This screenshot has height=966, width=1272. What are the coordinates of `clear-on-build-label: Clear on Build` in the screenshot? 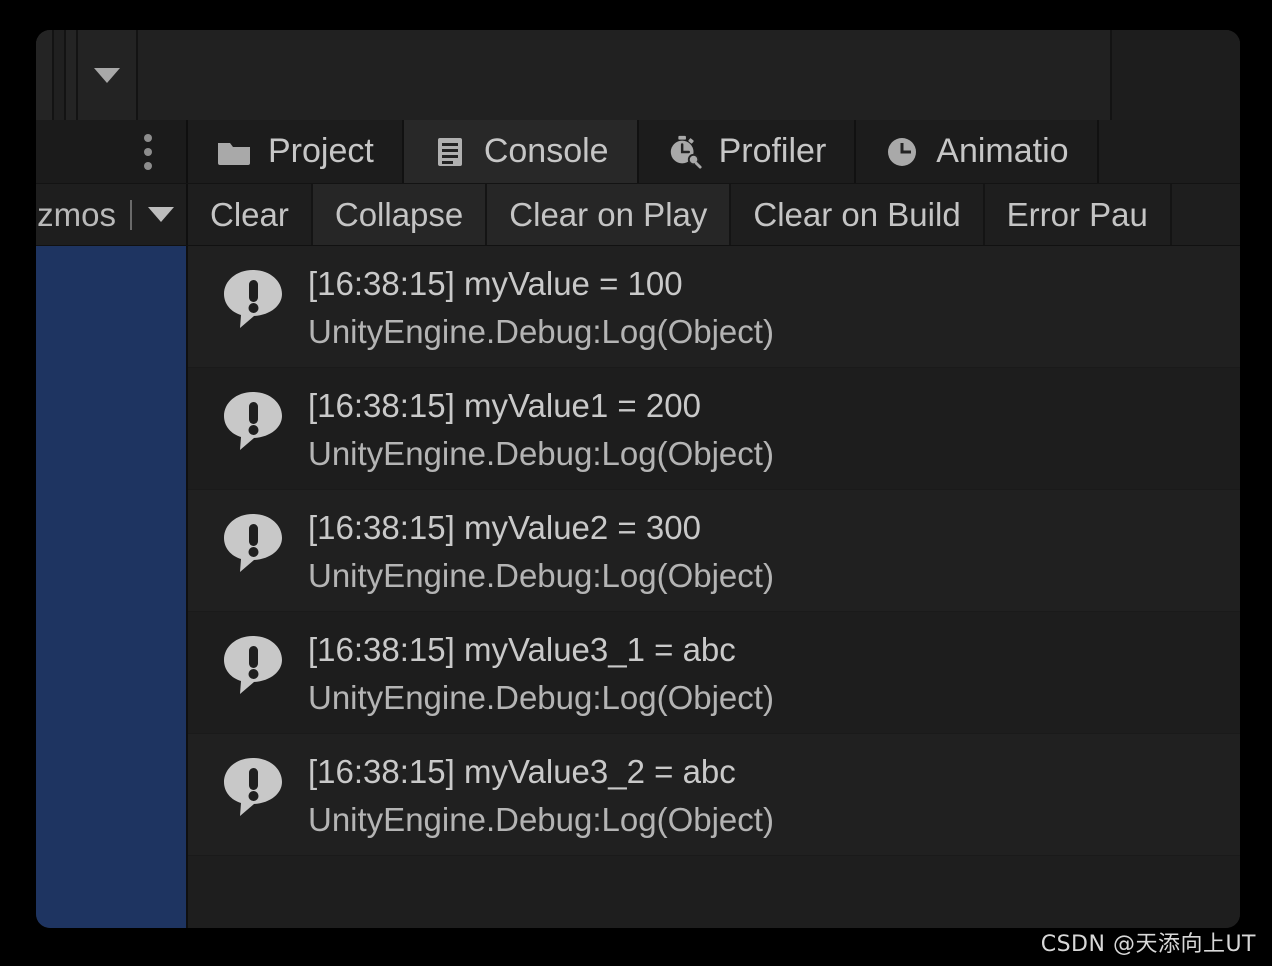 It's located at (857, 214).